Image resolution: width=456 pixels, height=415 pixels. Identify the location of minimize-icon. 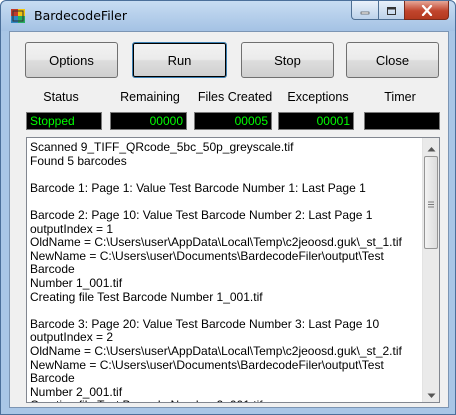
(365, 10).